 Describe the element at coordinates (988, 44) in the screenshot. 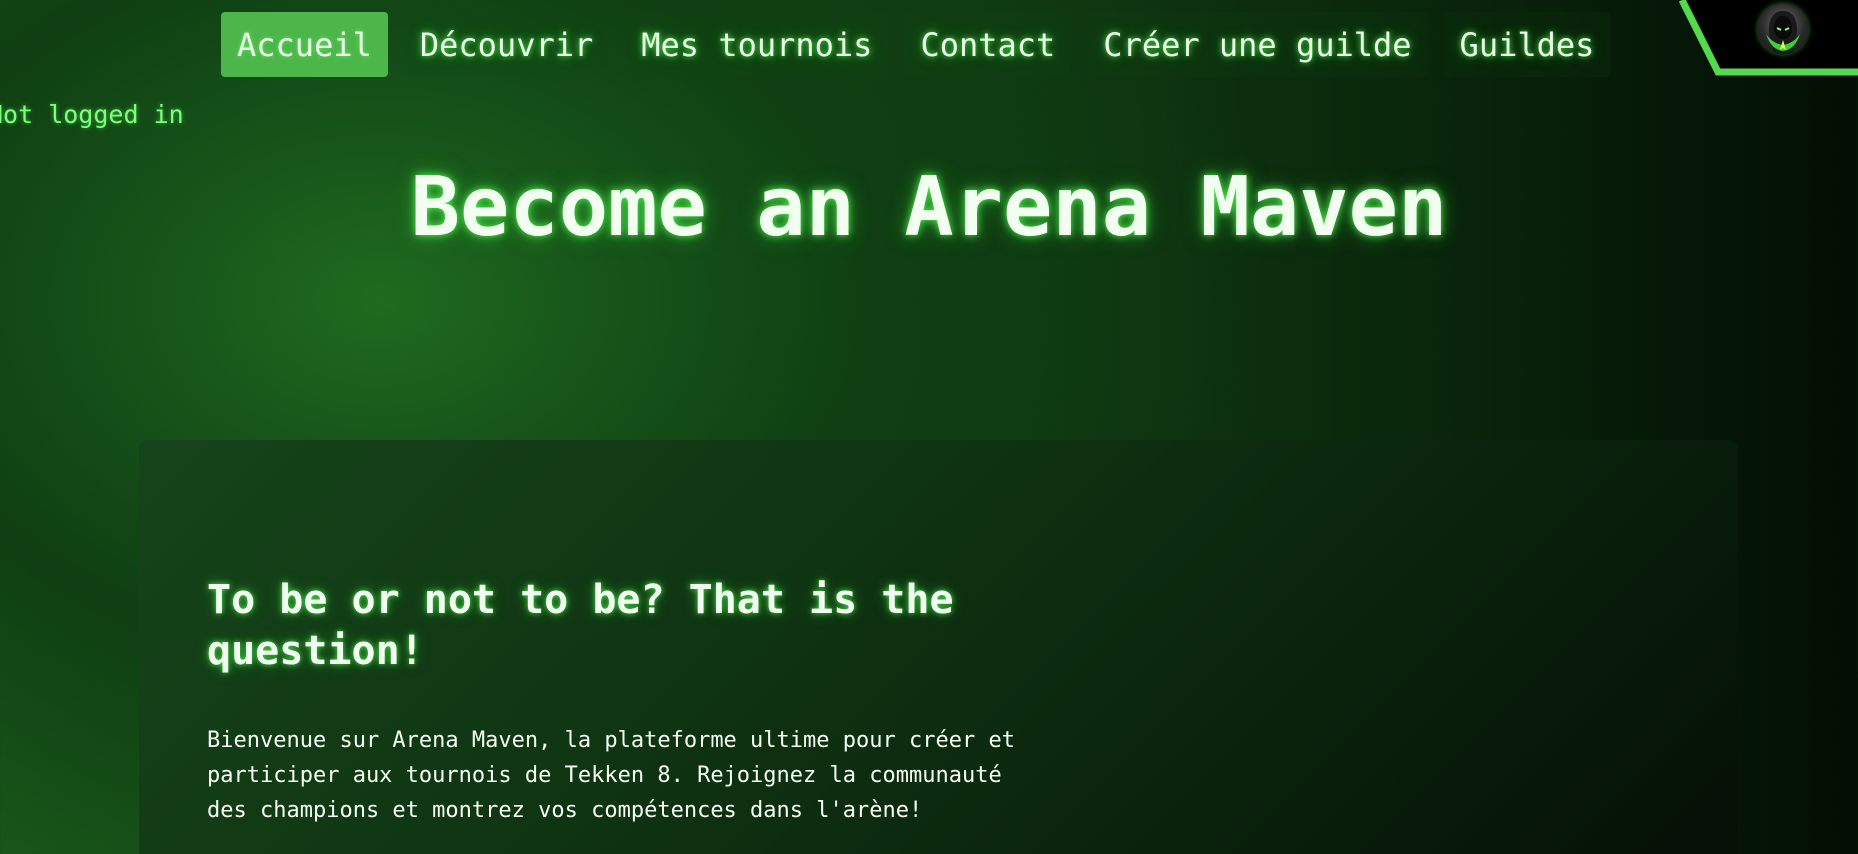

I see `nav-item-contact: Contact` at that location.